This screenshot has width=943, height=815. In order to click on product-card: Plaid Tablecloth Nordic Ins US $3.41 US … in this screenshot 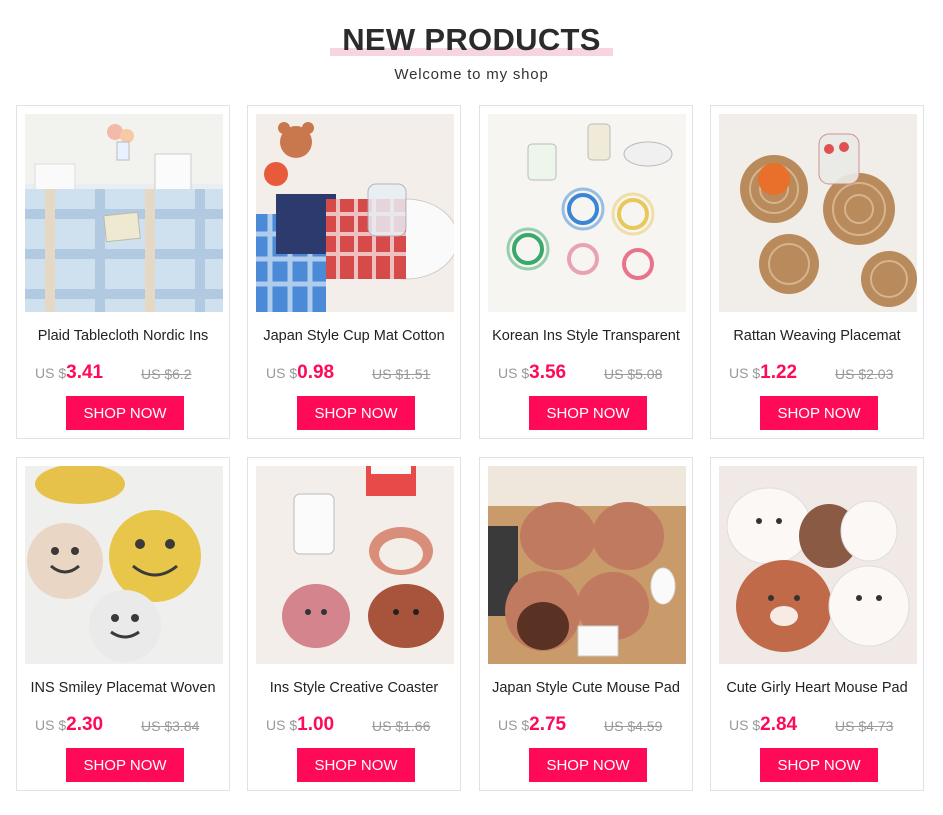, I will do `click(123, 272)`.